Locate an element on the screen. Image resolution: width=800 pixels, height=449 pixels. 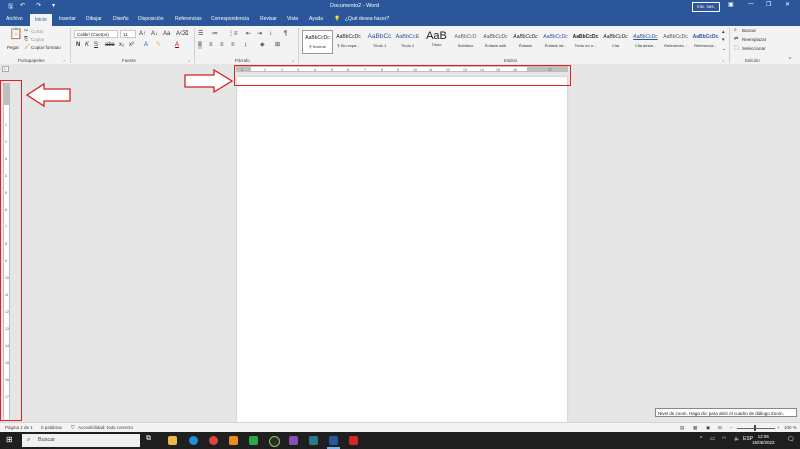
highlight-icon: ✎ is located at coordinates (158, 45).